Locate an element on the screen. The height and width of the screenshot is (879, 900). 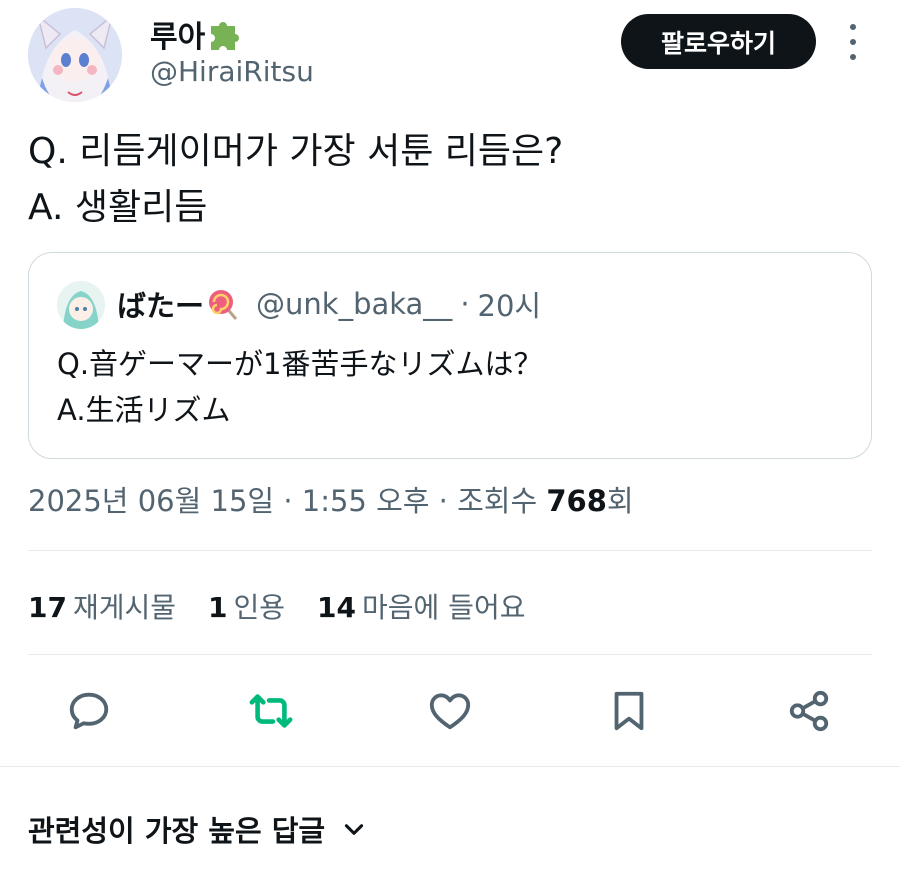
repost-button is located at coordinates (271, 711).